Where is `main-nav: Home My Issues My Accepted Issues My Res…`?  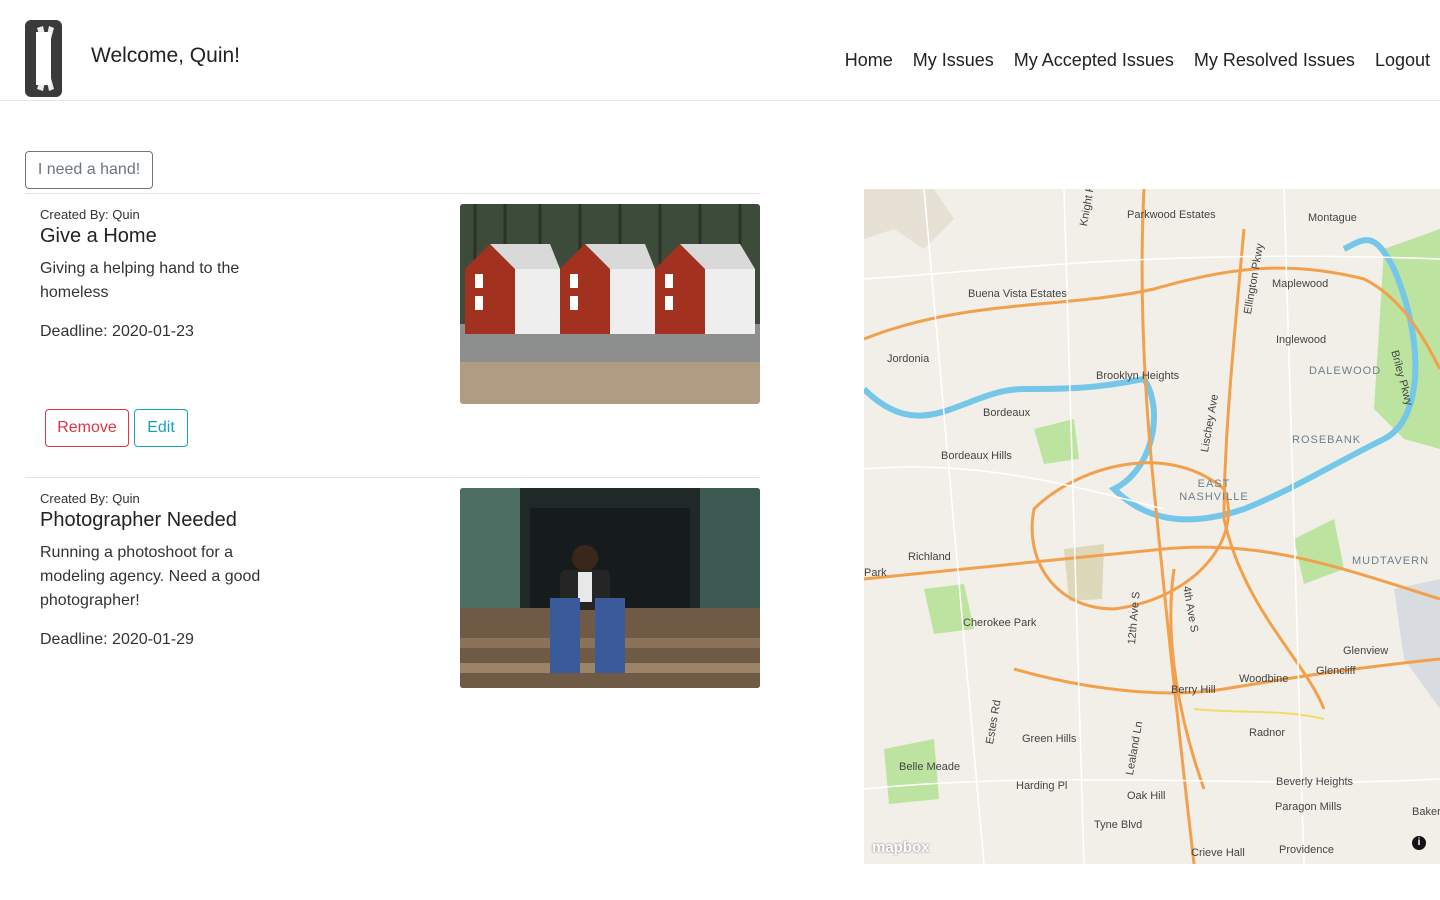 main-nav: Home My Issues My Accepted Issues My Res… is located at coordinates (1127, 60).